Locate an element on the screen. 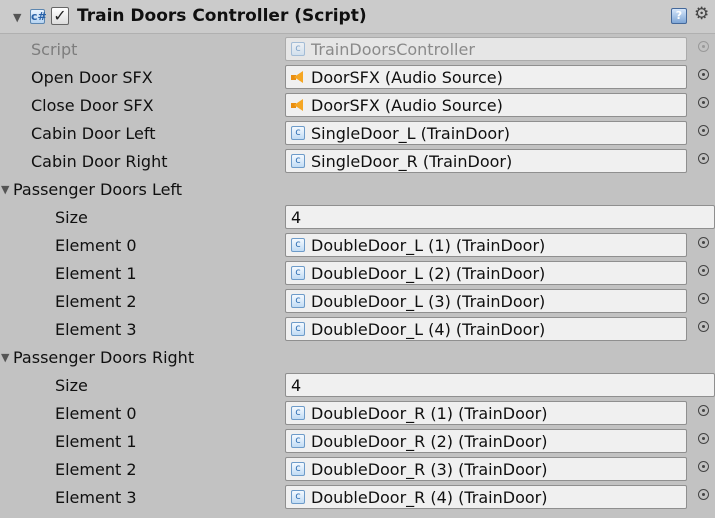 The height and width of the screenshot is (518, 715). element-value: DoubleDoor_R (2) (TrainDoor) is located at coordinates (429, 441).